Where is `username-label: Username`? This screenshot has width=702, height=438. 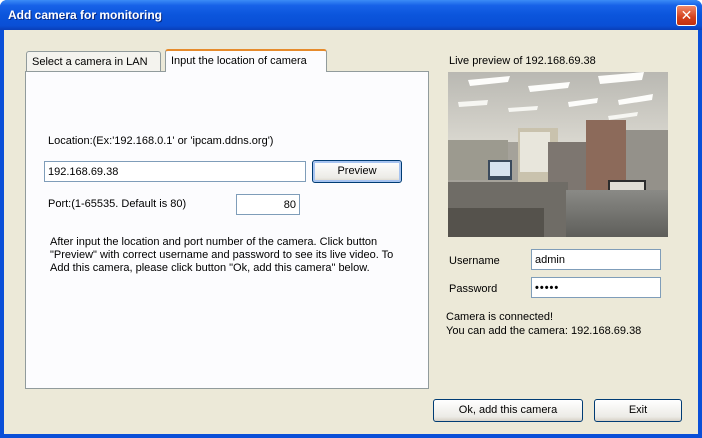 username-label: Username is located at coordinates (474, 261).